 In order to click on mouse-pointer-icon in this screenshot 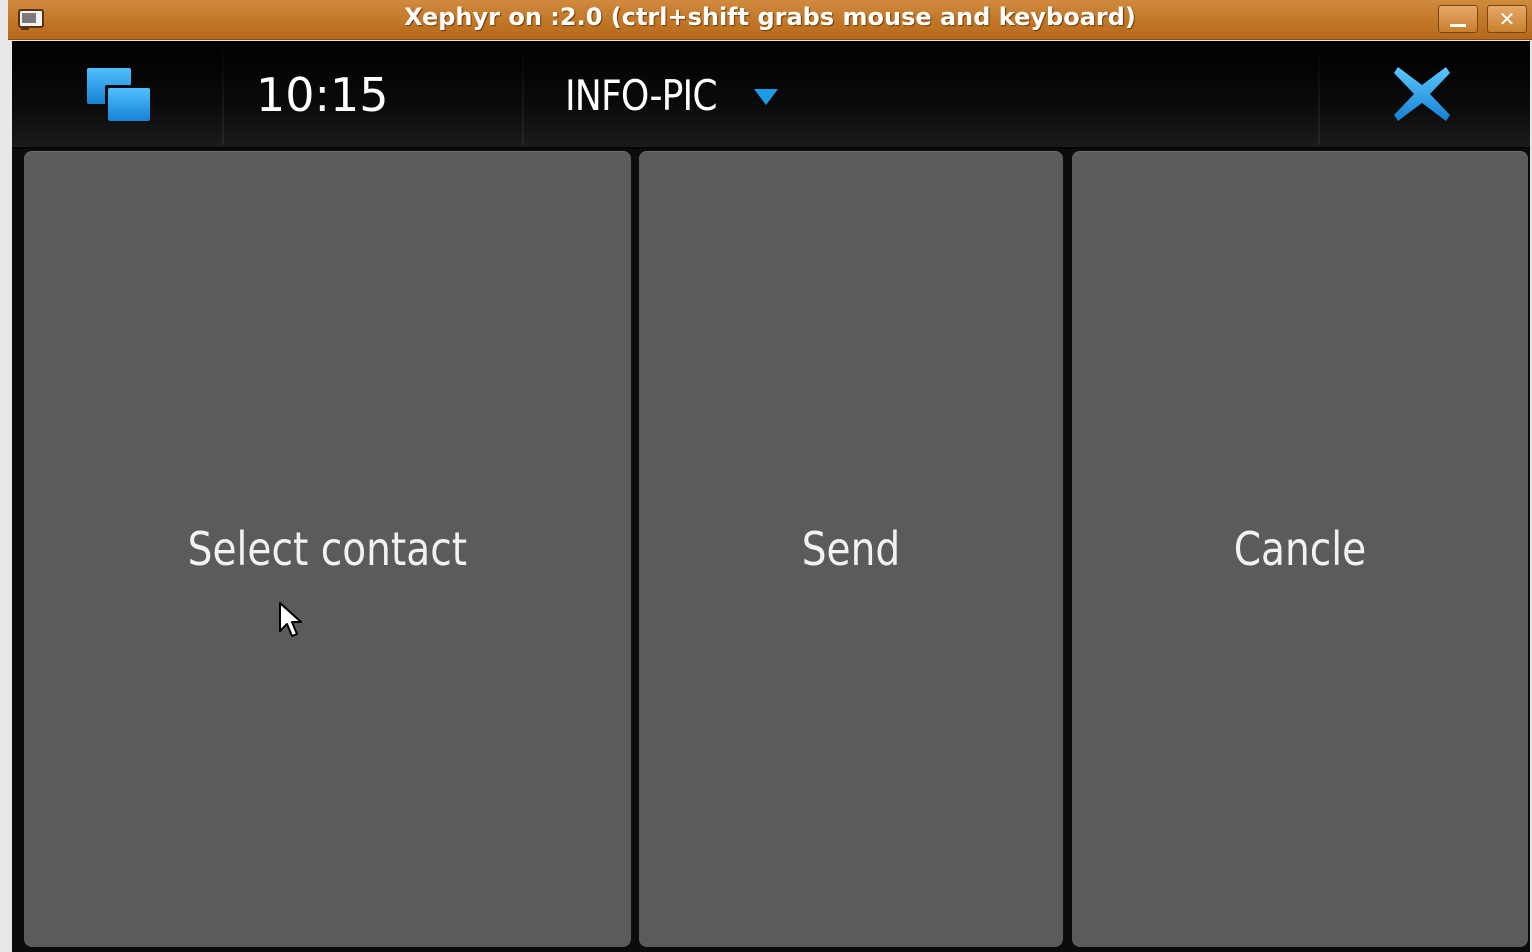, I will do `click(290, 619)`.